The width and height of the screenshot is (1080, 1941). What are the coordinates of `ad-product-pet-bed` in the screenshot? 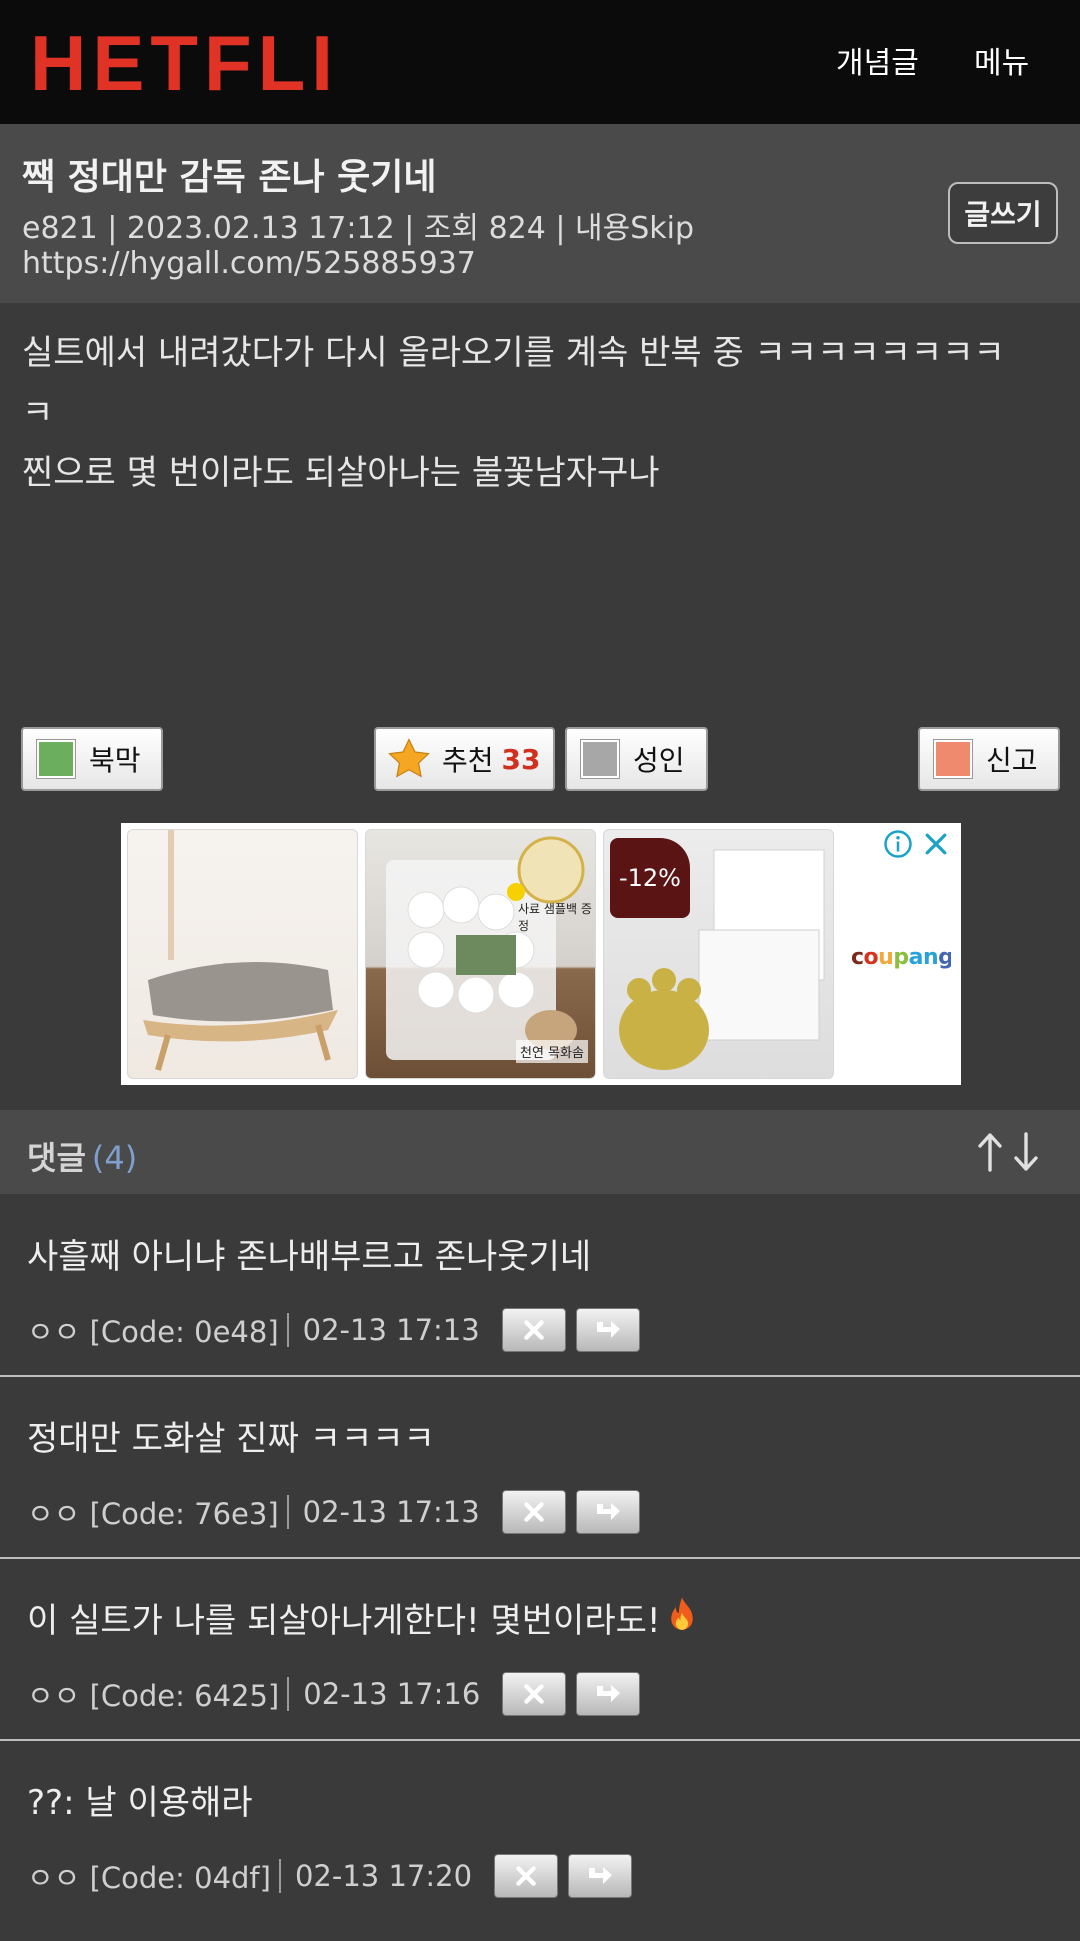 It's located at (242, 954).